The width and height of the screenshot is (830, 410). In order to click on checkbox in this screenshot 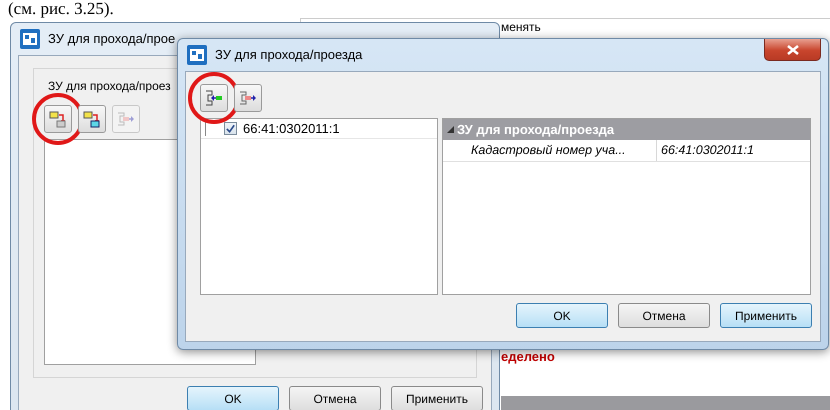, I will do `click(230, 128)`.